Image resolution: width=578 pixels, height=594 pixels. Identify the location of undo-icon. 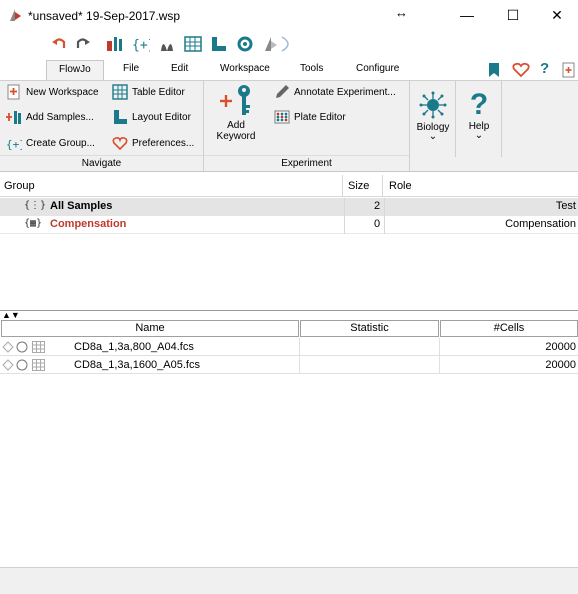
(59, 44).